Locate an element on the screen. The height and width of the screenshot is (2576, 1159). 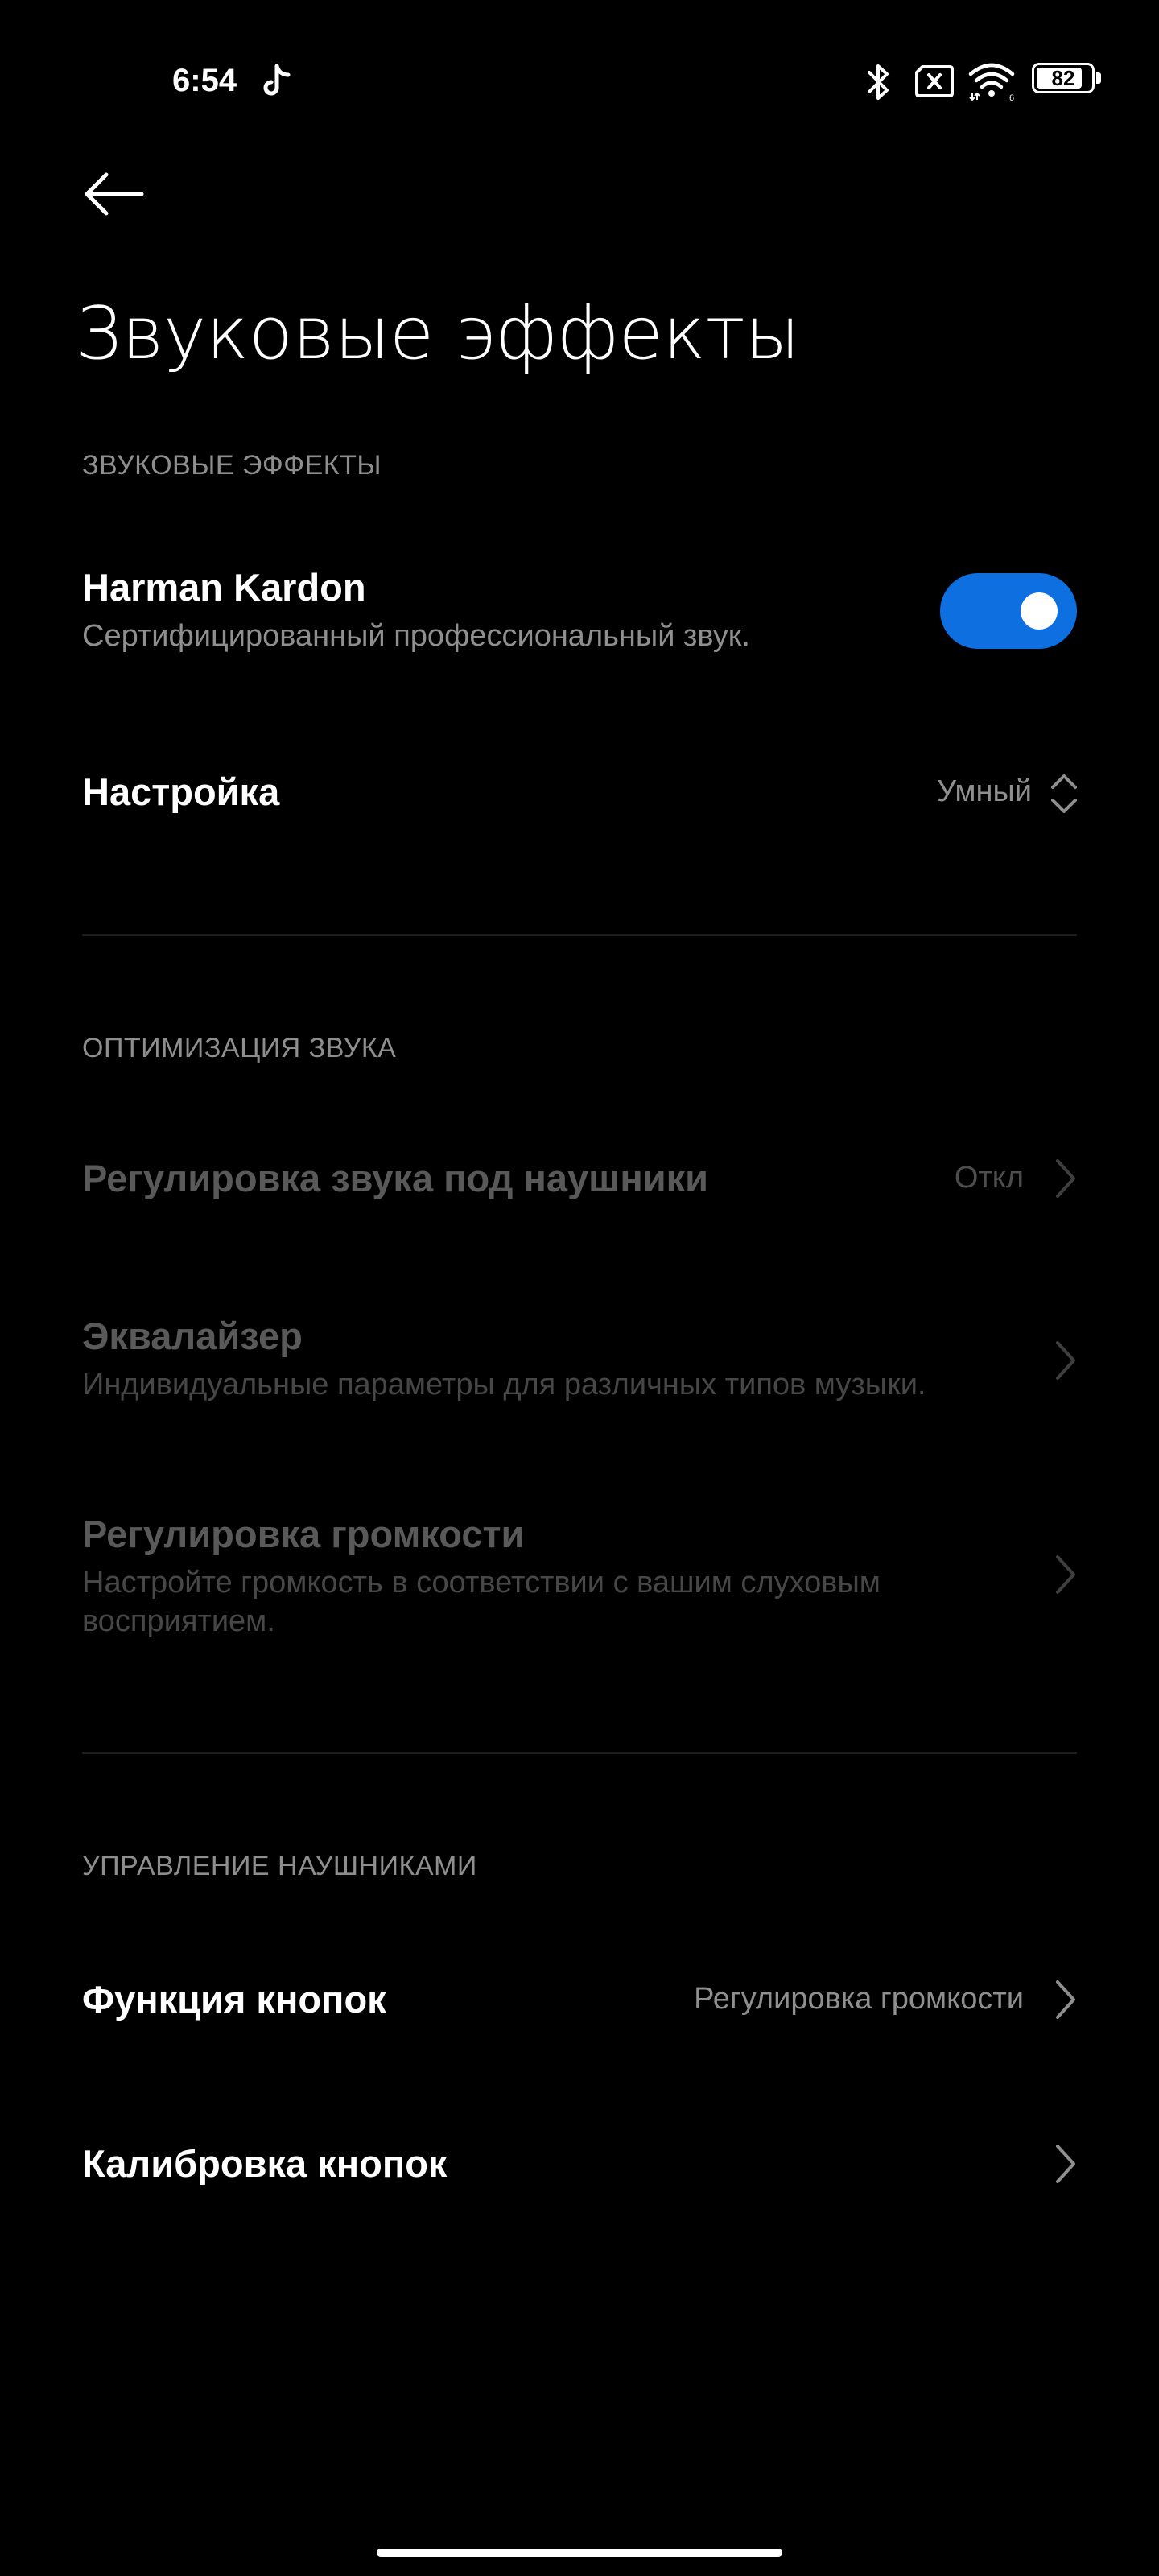
home-indicator is located at coordinates (579, 2553).